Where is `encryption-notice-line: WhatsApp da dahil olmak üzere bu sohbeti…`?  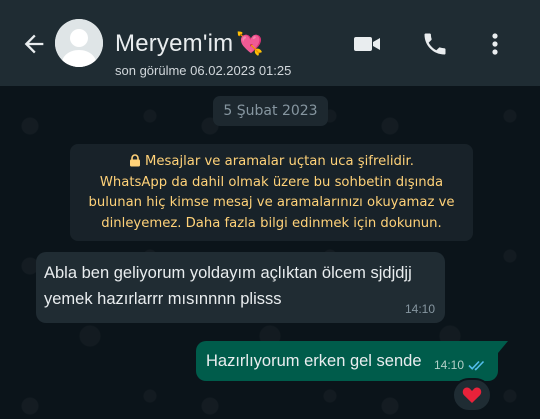 encryption-notice-line: WhatsApp da dahil olmak üzere bu sohbeti… is located at coordinates (271, 182).